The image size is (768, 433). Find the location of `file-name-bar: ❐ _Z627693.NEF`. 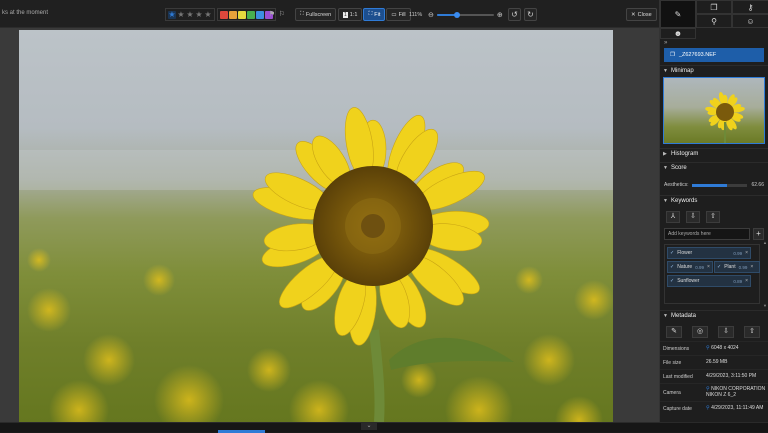

file-name-bar: ❐ _Z627693.NEF is located at coordinates (714, 55).